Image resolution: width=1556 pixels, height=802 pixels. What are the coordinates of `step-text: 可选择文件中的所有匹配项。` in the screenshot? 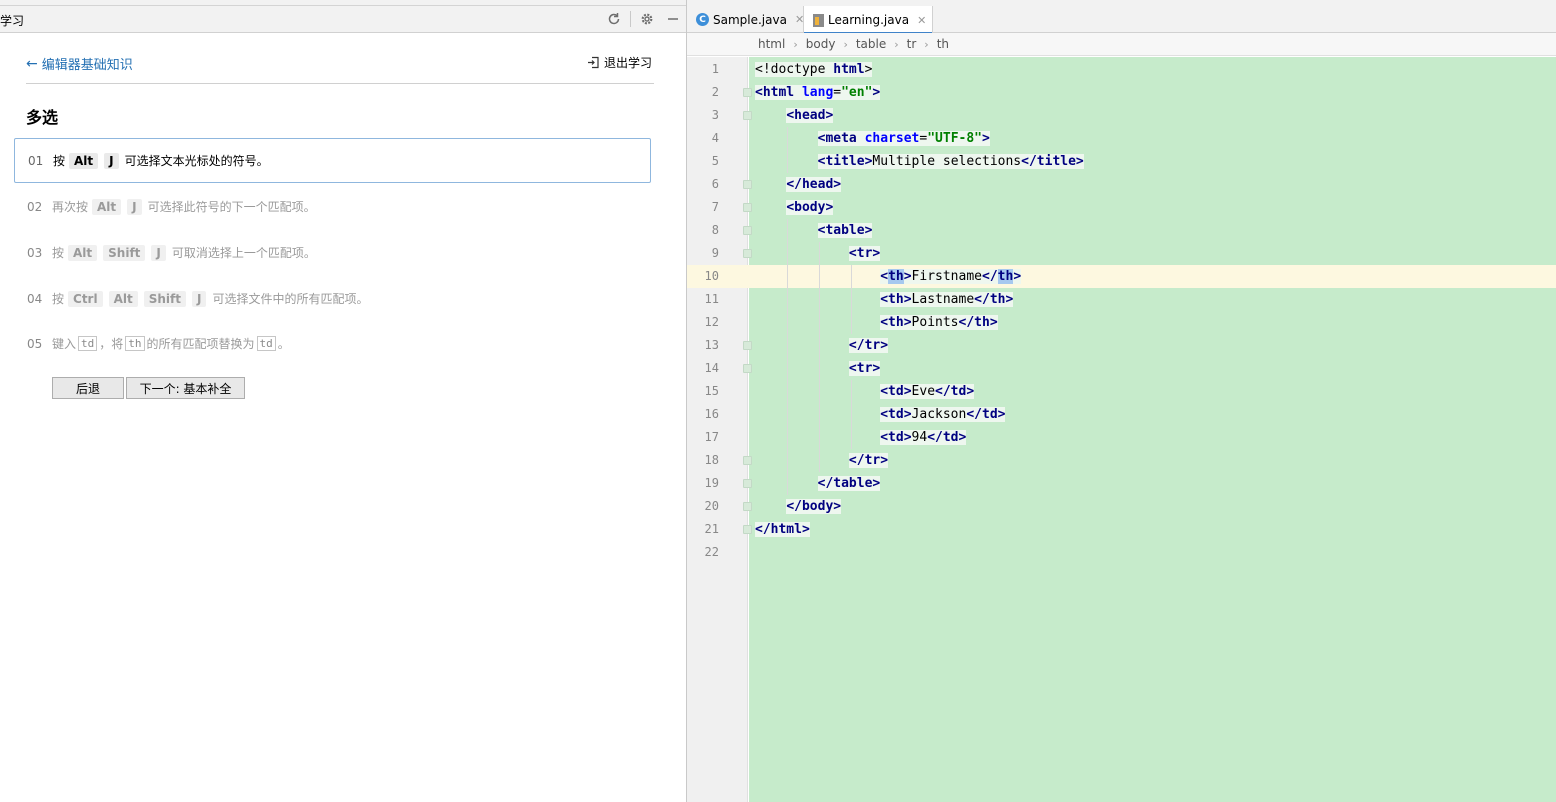 It's located at (290, 299).